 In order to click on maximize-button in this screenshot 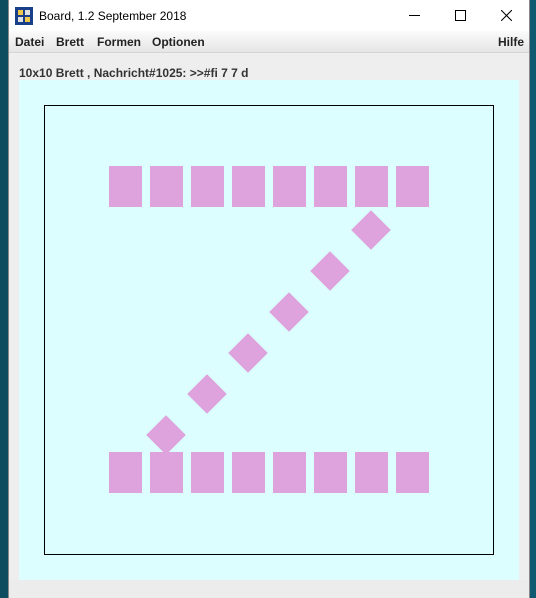, I will do `click(460, 15)`.